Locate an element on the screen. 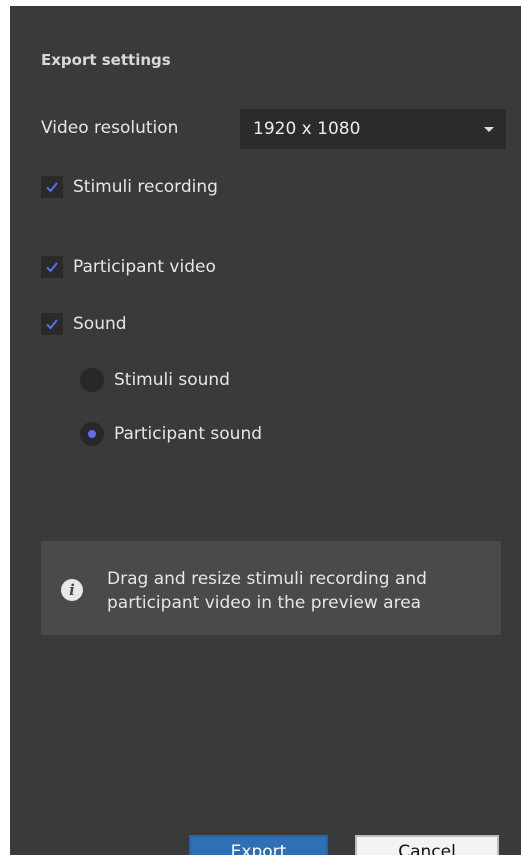 This screenshot has width=521, height=855. video-resolution-label: Video resolution is located at coordinates (110, 128).